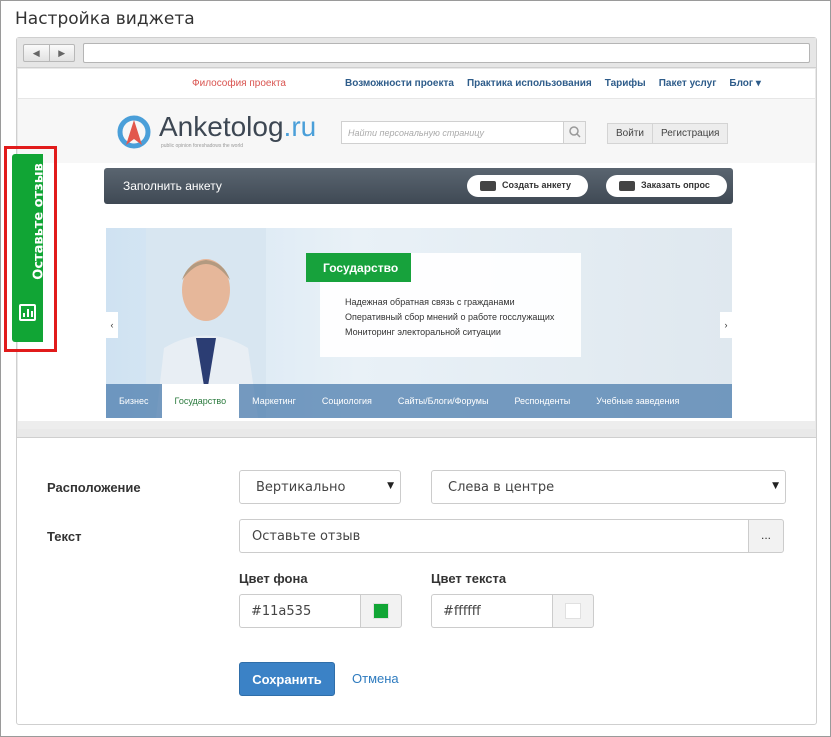 The height and width of the screenshot is (737, 831). What do you see at coordinates (430, 302) in the screenshot?
I see `hero-line: Надежная обратная связь с гражданами` at bounding box center [430, 302].